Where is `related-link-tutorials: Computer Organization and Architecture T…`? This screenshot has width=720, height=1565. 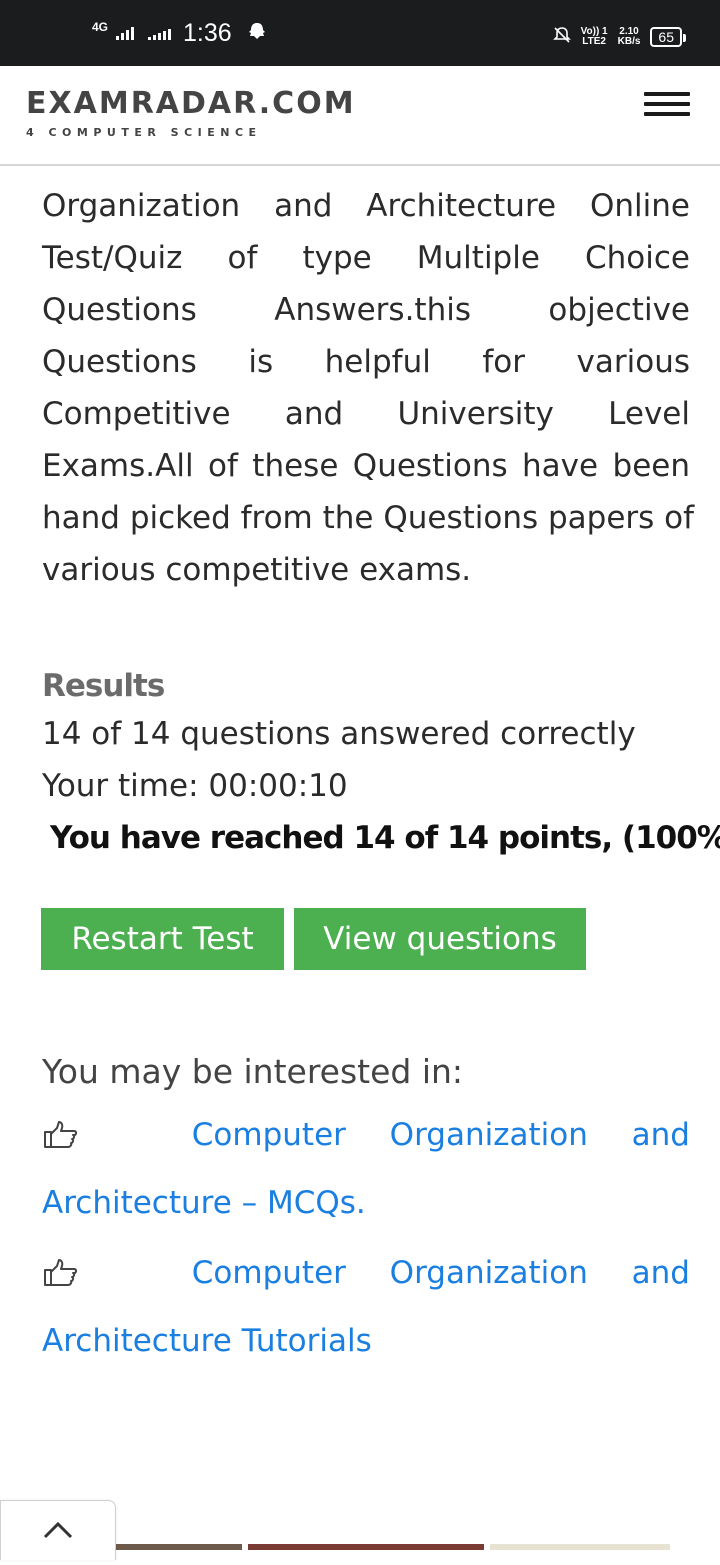 related-link-tutorials: Computer Organization and Architecture T… is located at coordinates (366, 1307).